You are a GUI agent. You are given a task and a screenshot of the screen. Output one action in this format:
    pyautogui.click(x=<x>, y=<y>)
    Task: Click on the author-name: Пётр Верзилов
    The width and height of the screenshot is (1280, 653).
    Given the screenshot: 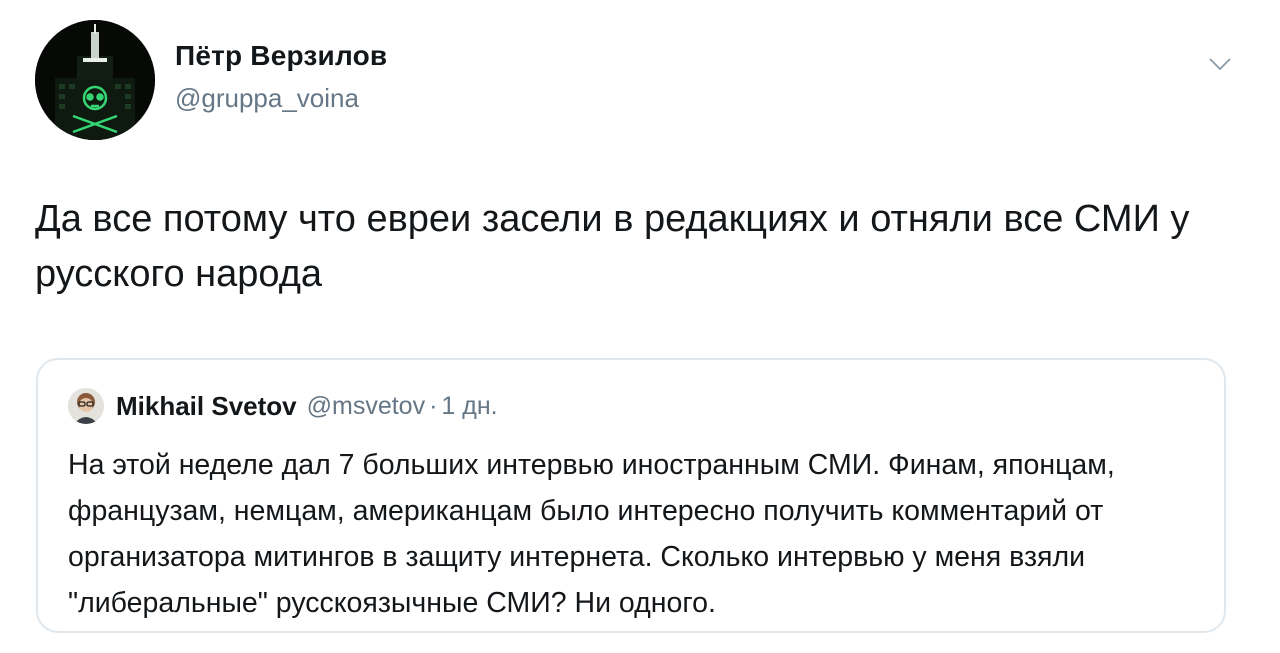 What is the action you would take?
    pyautogui.click(x=281, y=56)
    